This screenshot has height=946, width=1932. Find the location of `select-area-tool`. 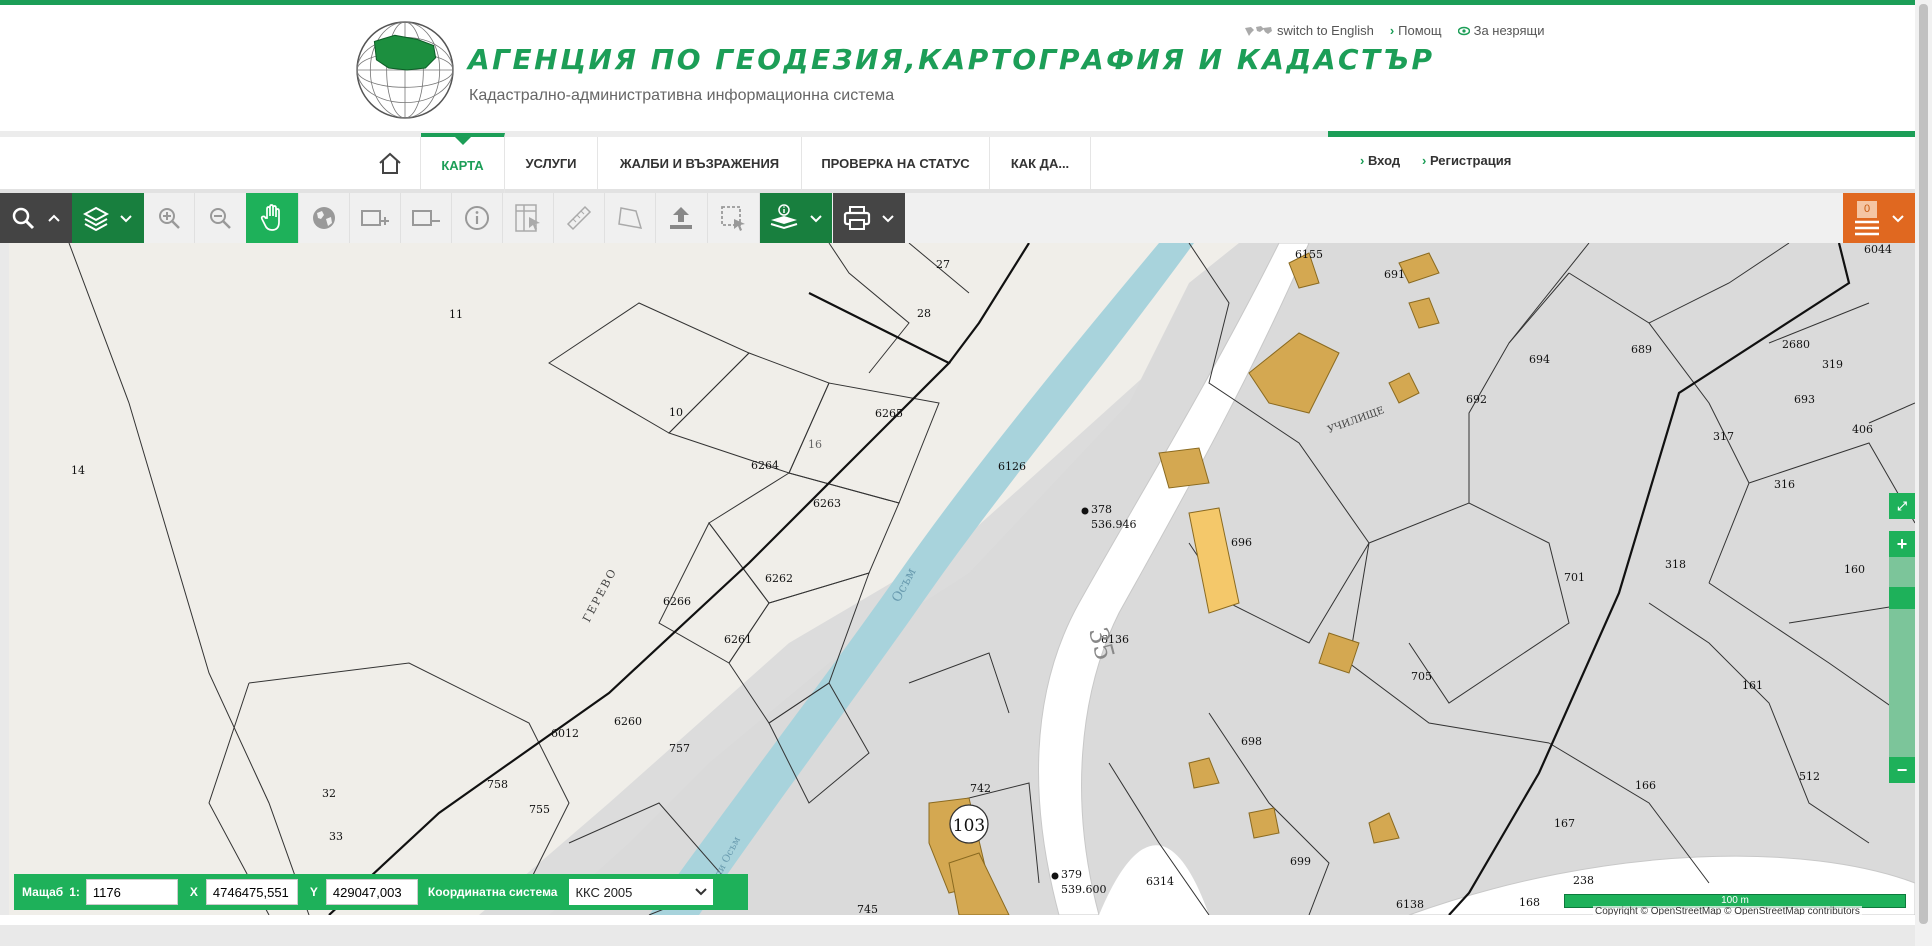

select-area-tool is located at coordinates (733, 218).